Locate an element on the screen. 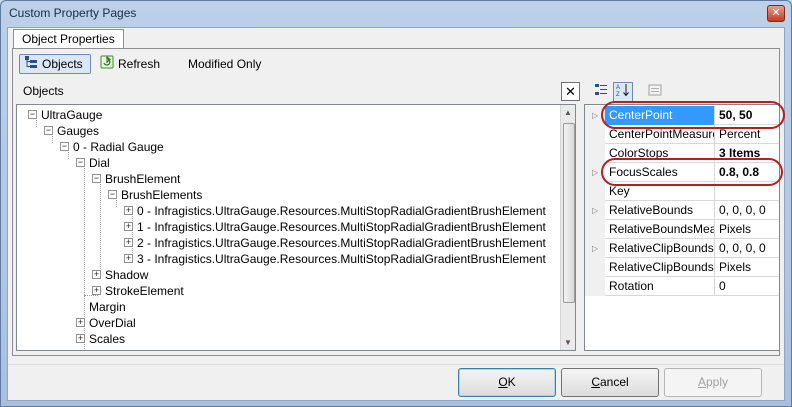 The height and width of the screenshot is (407, 792). tree-vertical-scrollbar: ▲ ▼ is located at coordinates (567, 227).